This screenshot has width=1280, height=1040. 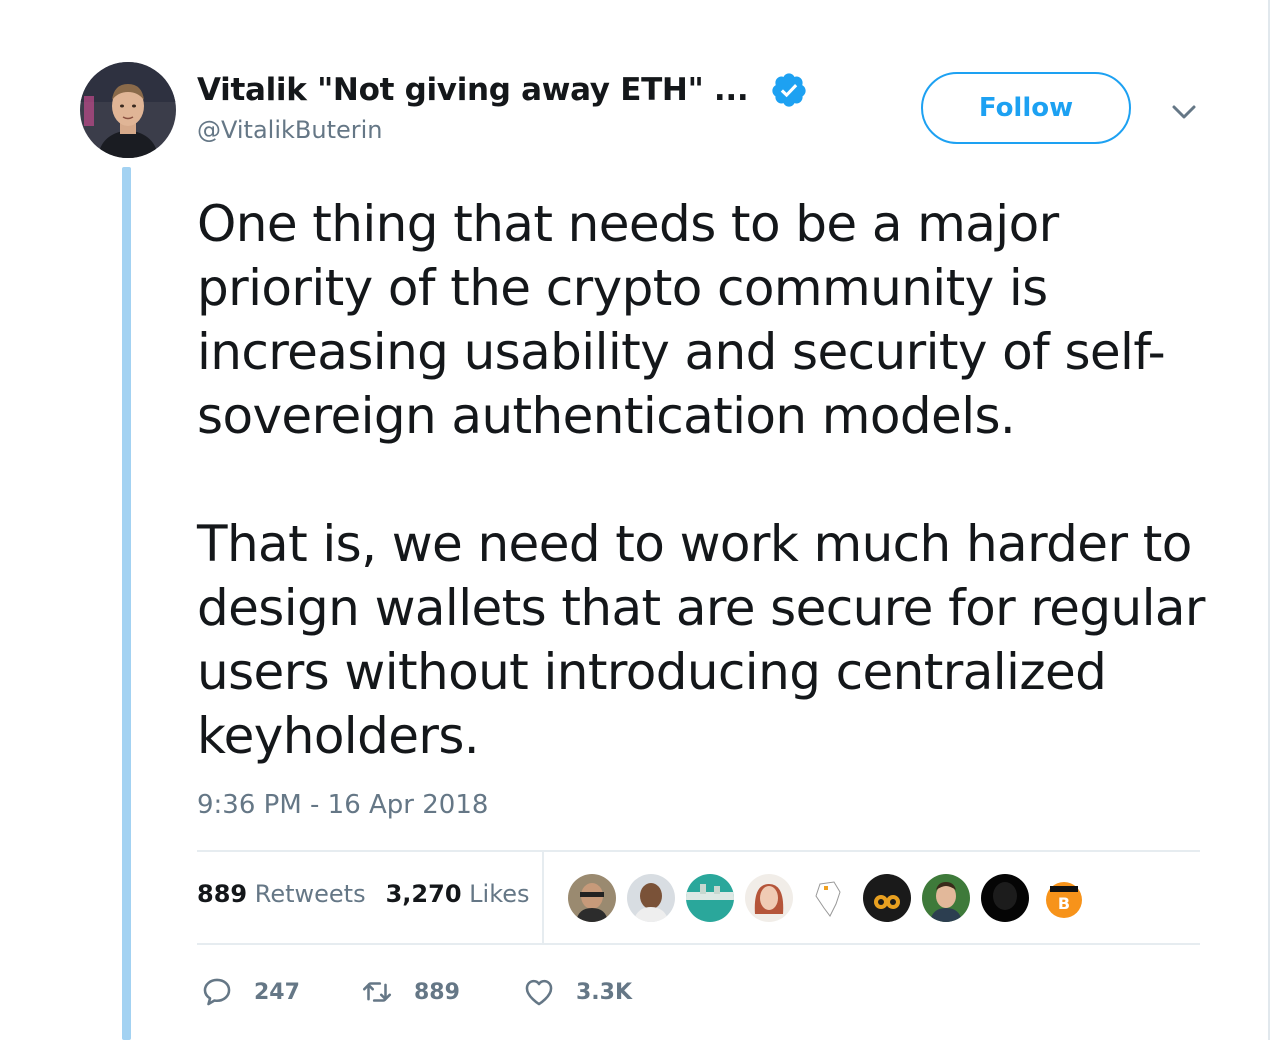 I want to click on author-handle: @VitalikButerin, so click(x=502, y=130).